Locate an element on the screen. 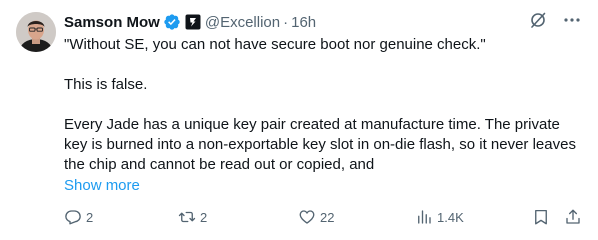  author-name: Samson Mow is located at coordinates (112, 22).